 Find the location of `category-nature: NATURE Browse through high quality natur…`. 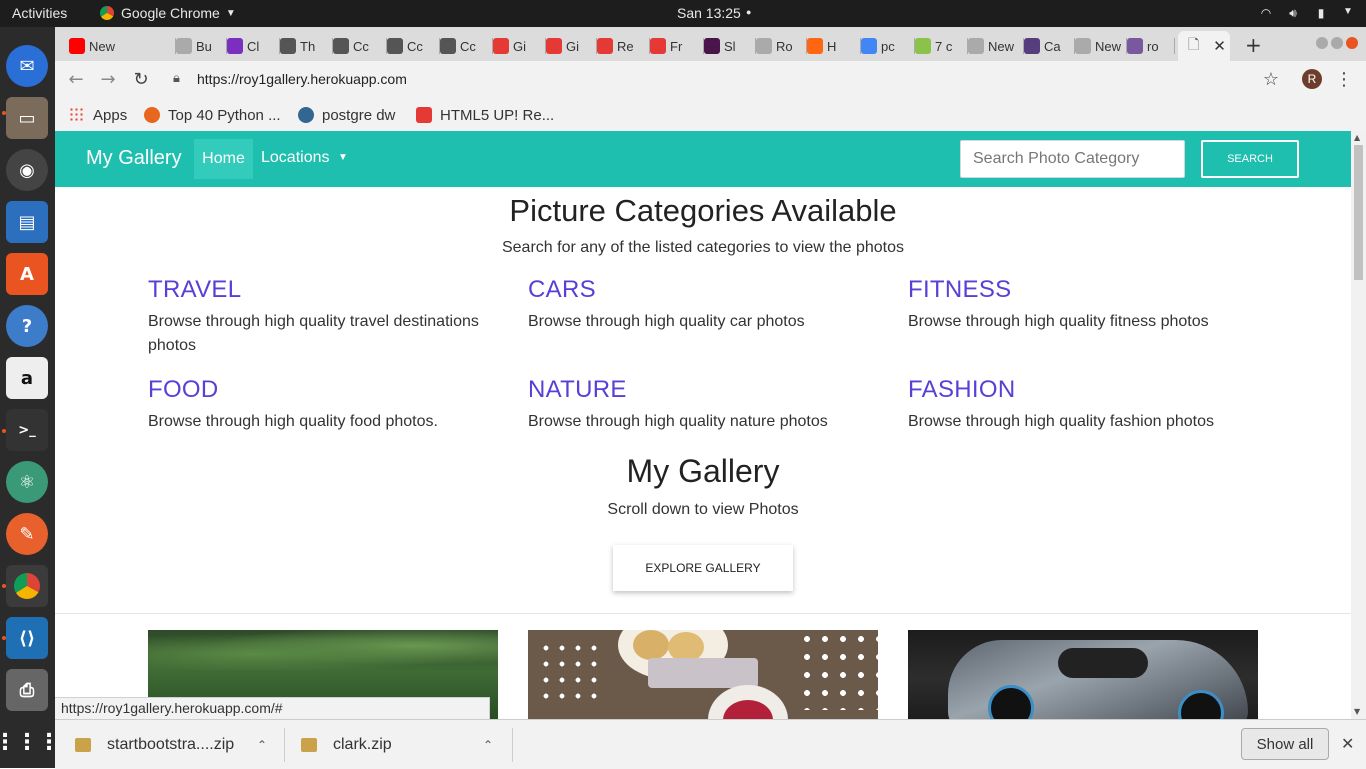

category-nature: NATURE Browse through high quality natur… is located at coordinates (708, 405).